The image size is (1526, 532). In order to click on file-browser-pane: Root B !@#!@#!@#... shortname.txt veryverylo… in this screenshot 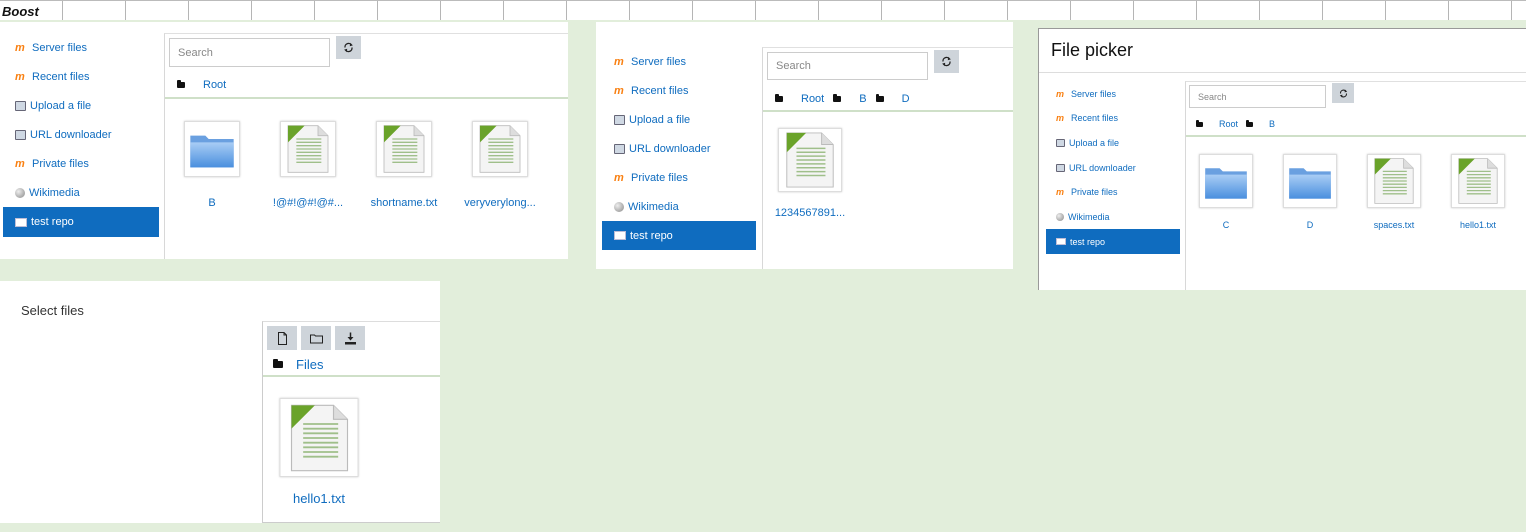, I will do `click(366, 146)`.